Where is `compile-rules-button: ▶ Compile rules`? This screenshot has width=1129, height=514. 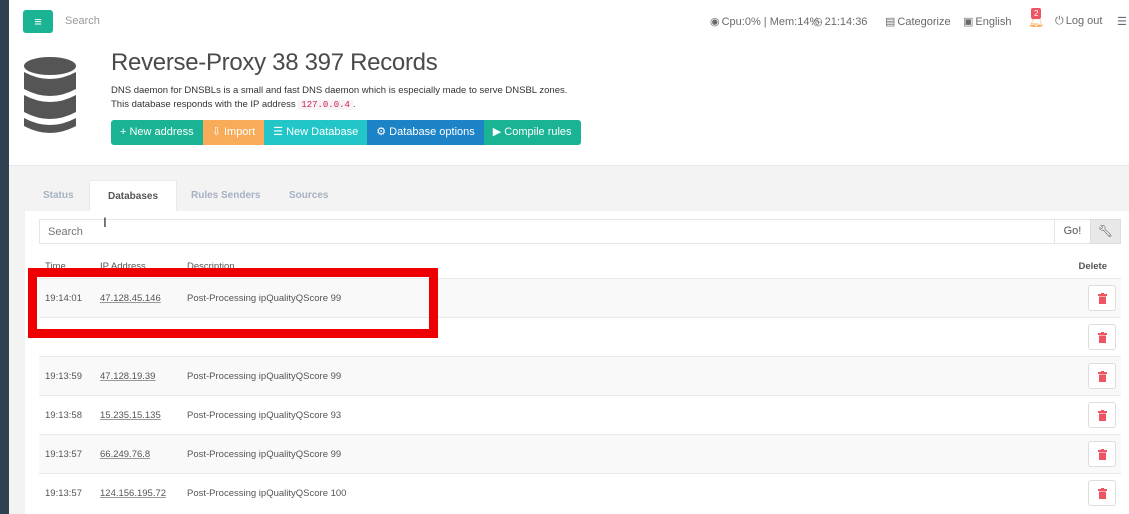 compile-rules-button: ▶ Compile rules is located at coordinates (532, 132).